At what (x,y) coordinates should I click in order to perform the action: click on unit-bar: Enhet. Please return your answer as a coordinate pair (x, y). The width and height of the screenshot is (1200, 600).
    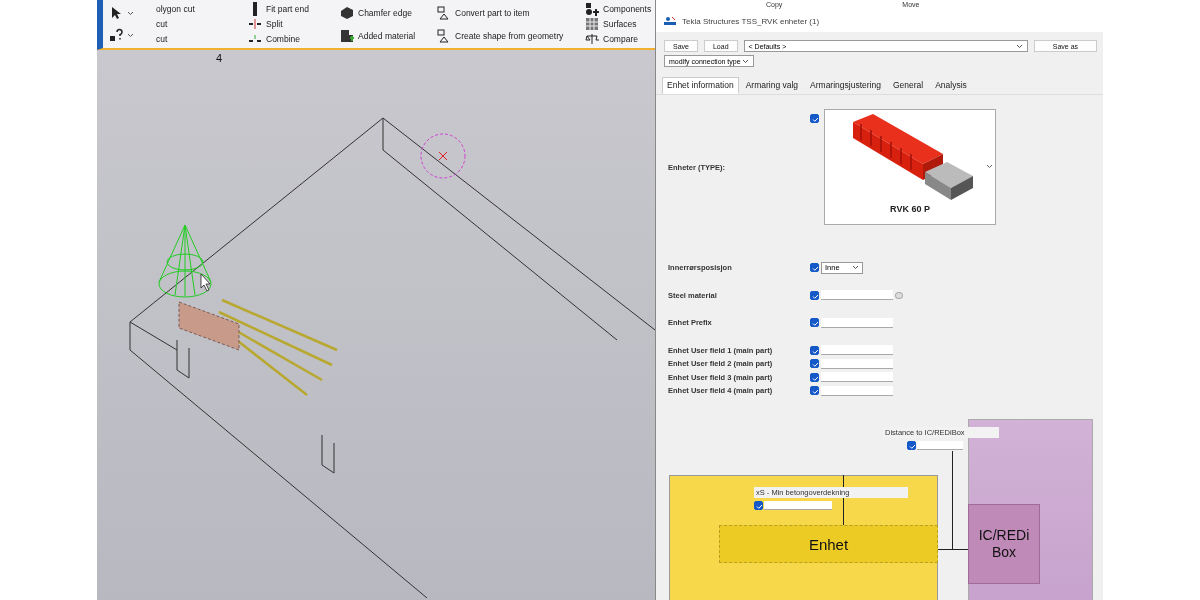
    Looking at the image, I should click on (828, 544).